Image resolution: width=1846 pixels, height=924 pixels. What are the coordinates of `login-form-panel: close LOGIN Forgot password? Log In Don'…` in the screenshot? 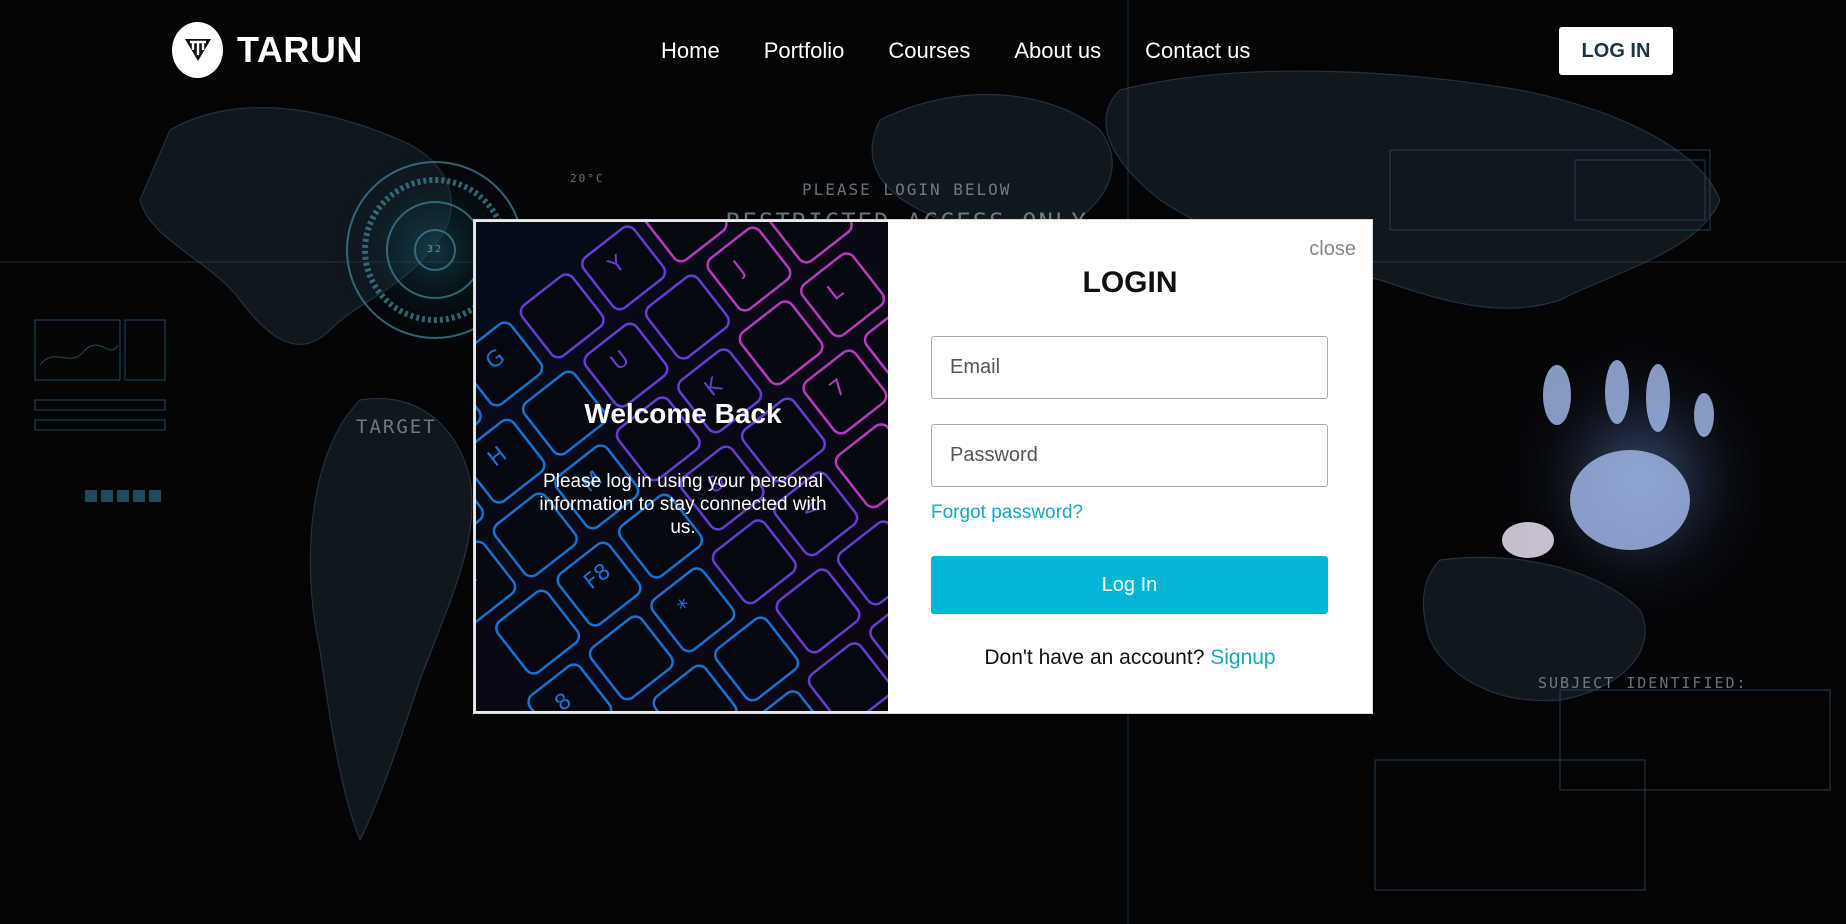 It's located at (1130, 466).